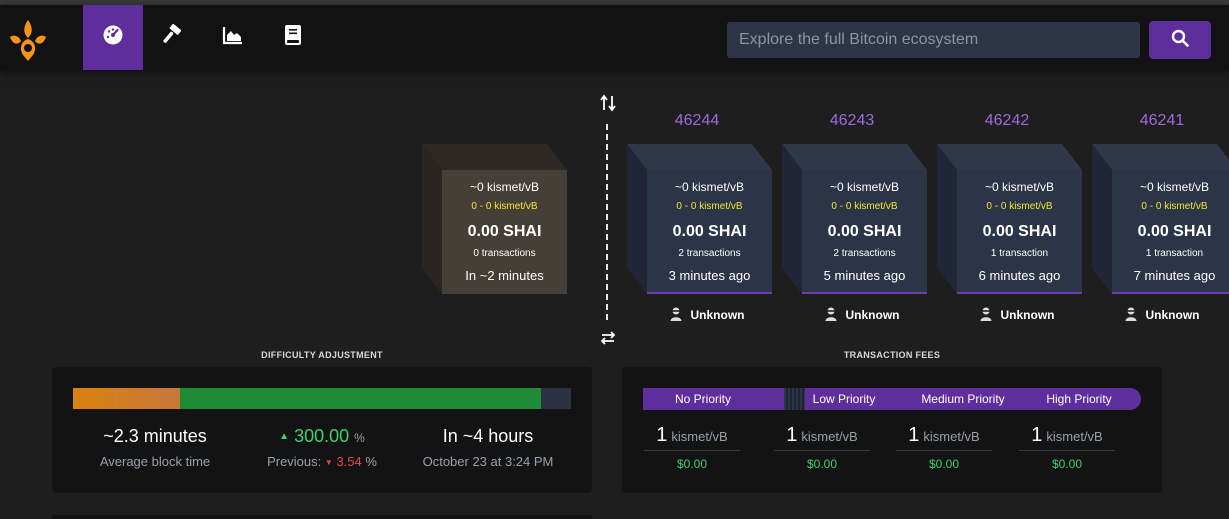 The height and width of the screenshot is (519, 1229). Describe the element at coordinates (349, 461) in the screenshot. I see `previous-value: 3.54` at that location.